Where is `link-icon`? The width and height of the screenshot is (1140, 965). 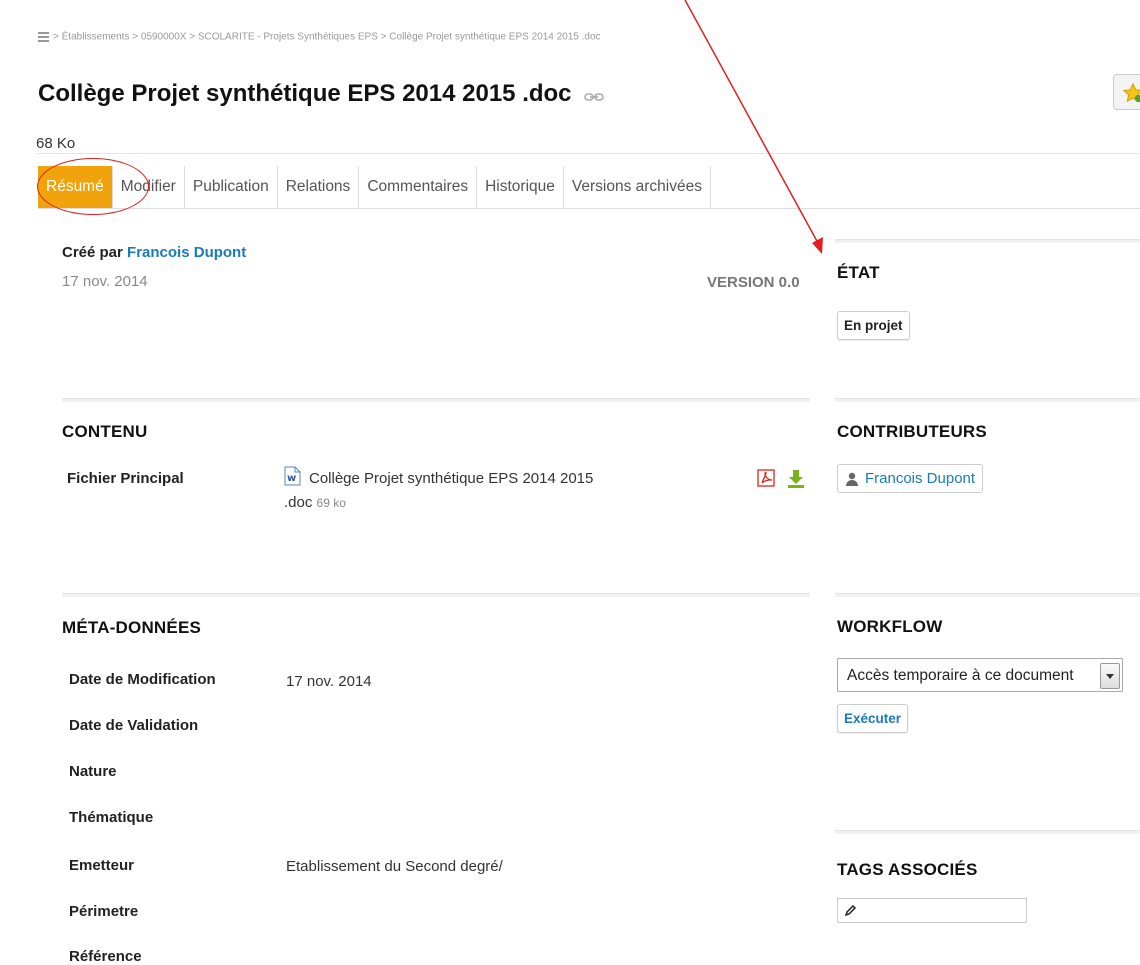 link-icon is located at coordinates (594, 95).